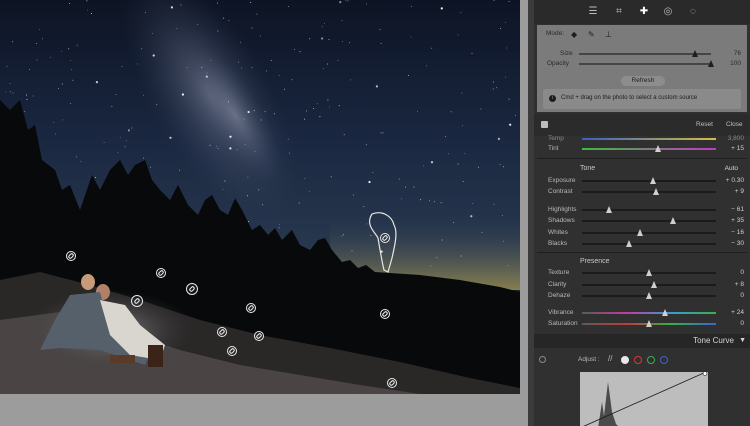 The image size is (750, 426). What do you see at coordinates (608, 34) in the screenshot?
I see `content-aware-icon: ⊥` at bounding box center [608, 34].